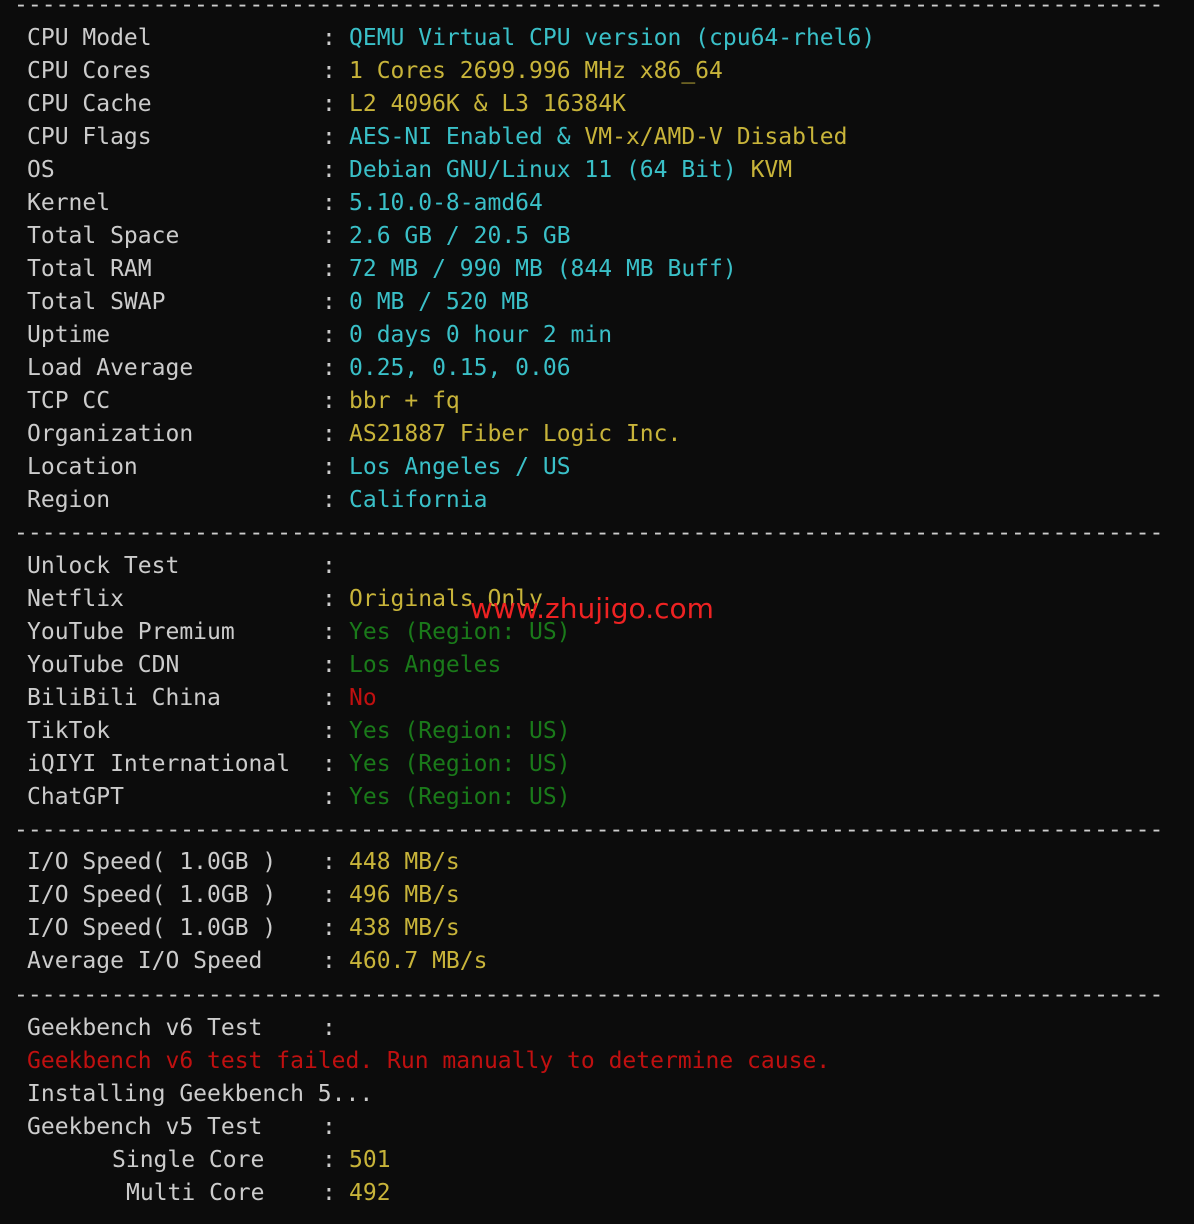  What do you see at coordinates (89, 137) in the screenshot?
I see `row-label: CPU Flags` at bounding box center [89, 137].